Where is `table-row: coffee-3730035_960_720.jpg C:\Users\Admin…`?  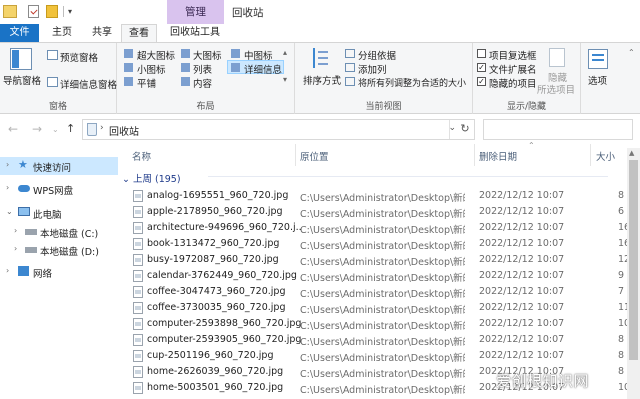 table-row: coffee-3730035_960_720.jpg C:\Users\Admin… is located at coordinates (374, 308).